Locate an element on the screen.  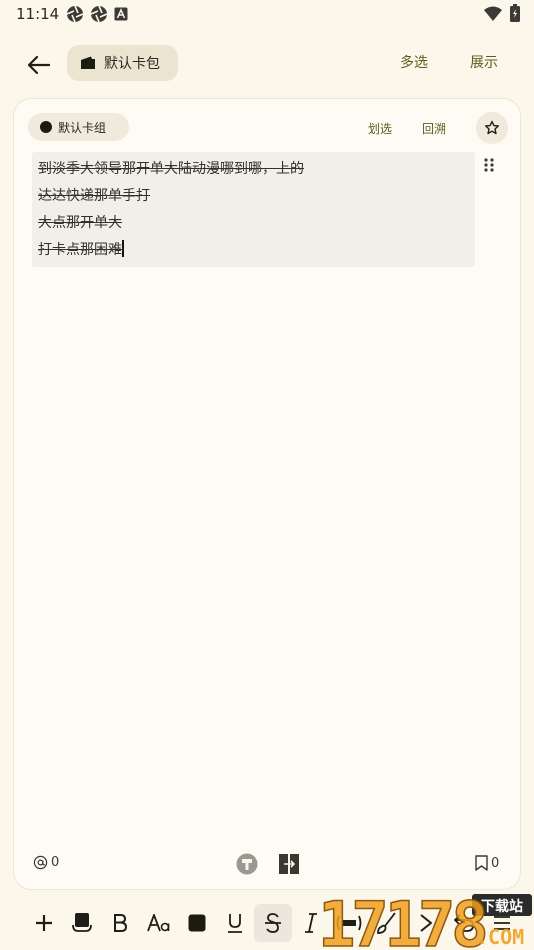
card-button is located at coordinates (82, 923).